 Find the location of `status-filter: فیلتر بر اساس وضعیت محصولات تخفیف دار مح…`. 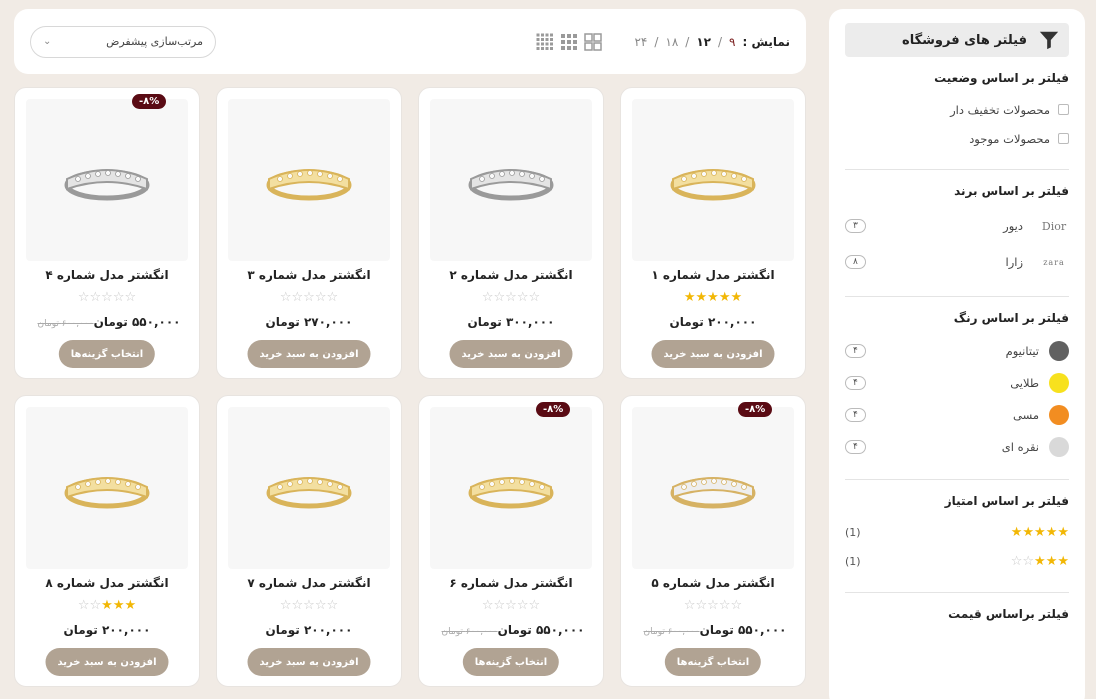

status-filter: فیلتر بر اساس وضعیت محصولات تخفیف دار مح… is located at coordinates (957, 113).